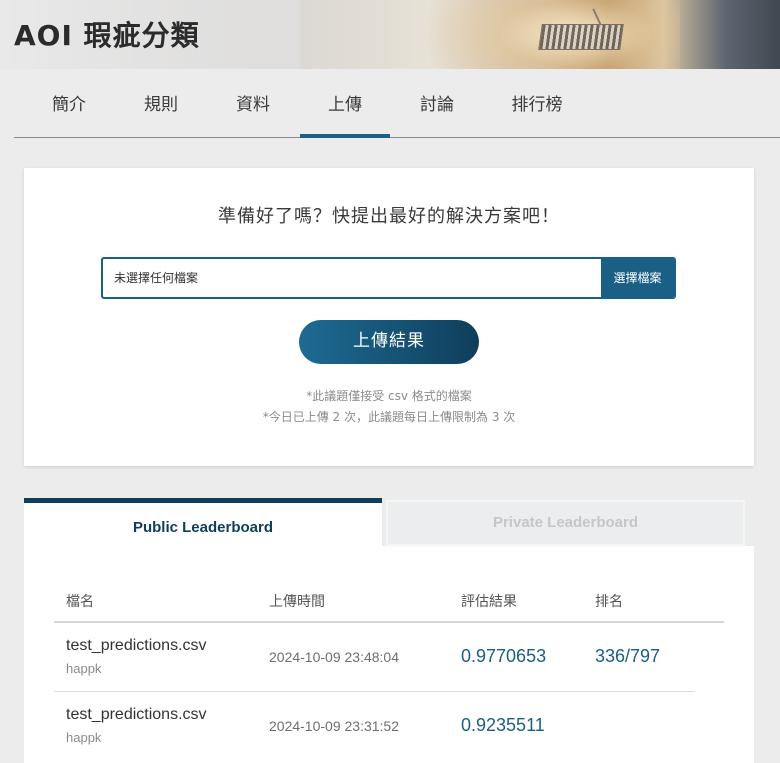 The image size is (780, 763). Describe the element at coordinates (297, 602) in the screenshot. I see `column-header-time: 上傳時間` at that location.